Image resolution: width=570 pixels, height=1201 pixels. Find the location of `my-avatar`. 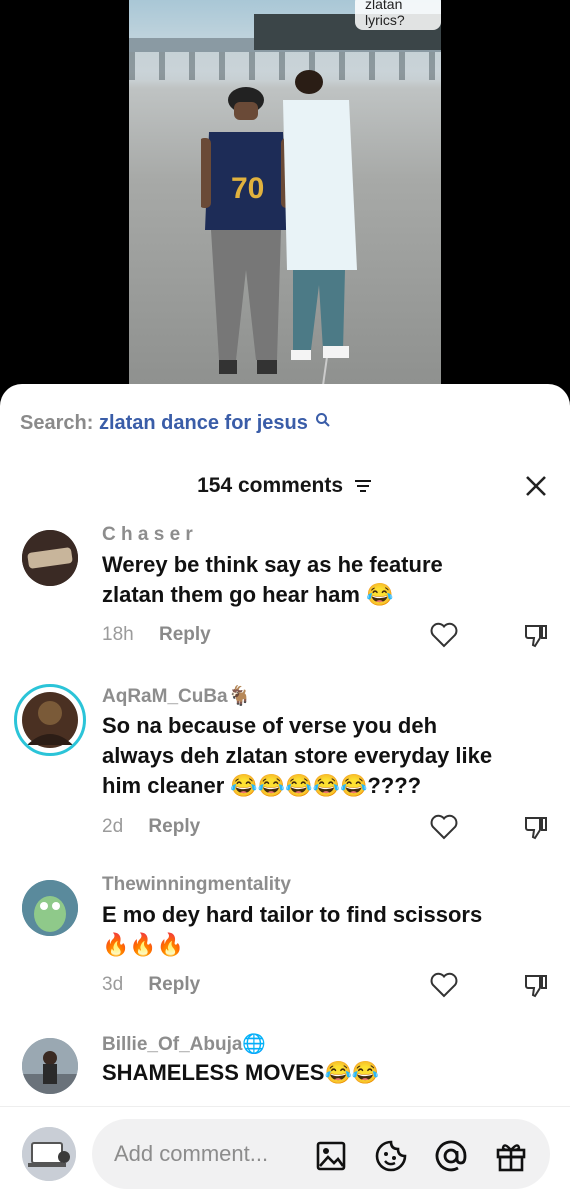

my-avatar is located at coordinates (49, 1154).